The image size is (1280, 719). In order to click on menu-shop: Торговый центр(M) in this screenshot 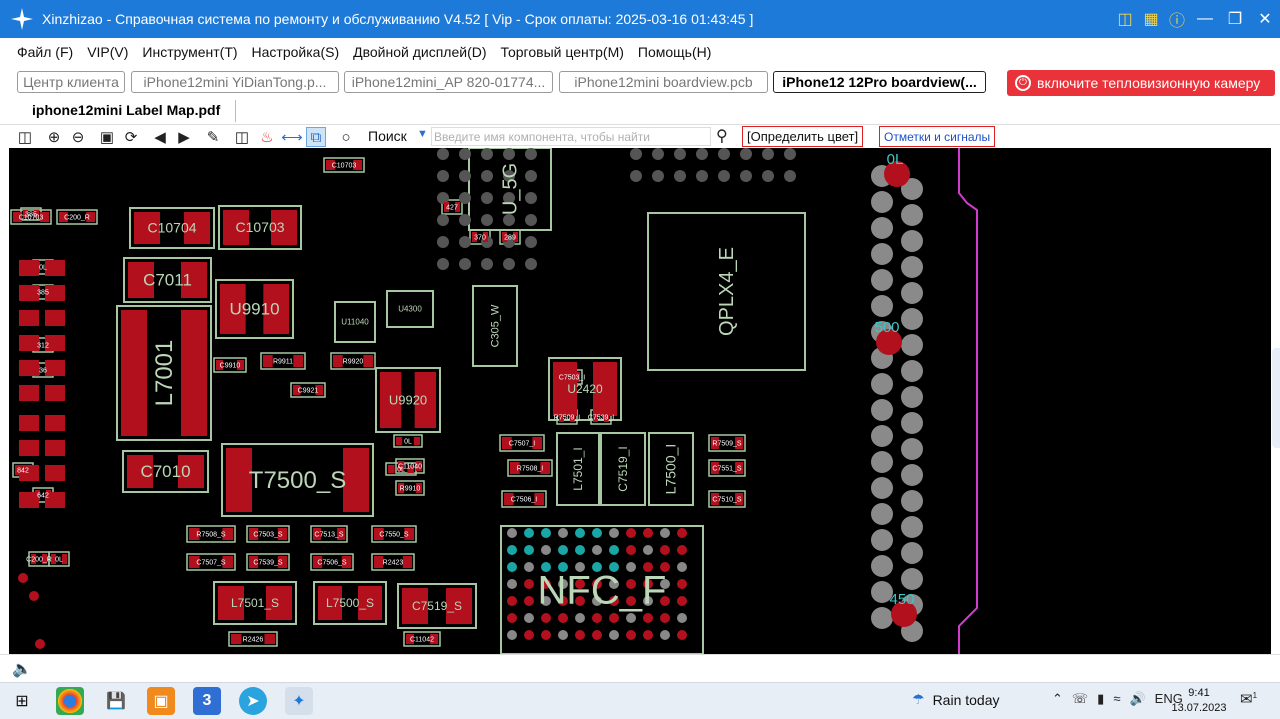, I will do `click(562, 52)`.